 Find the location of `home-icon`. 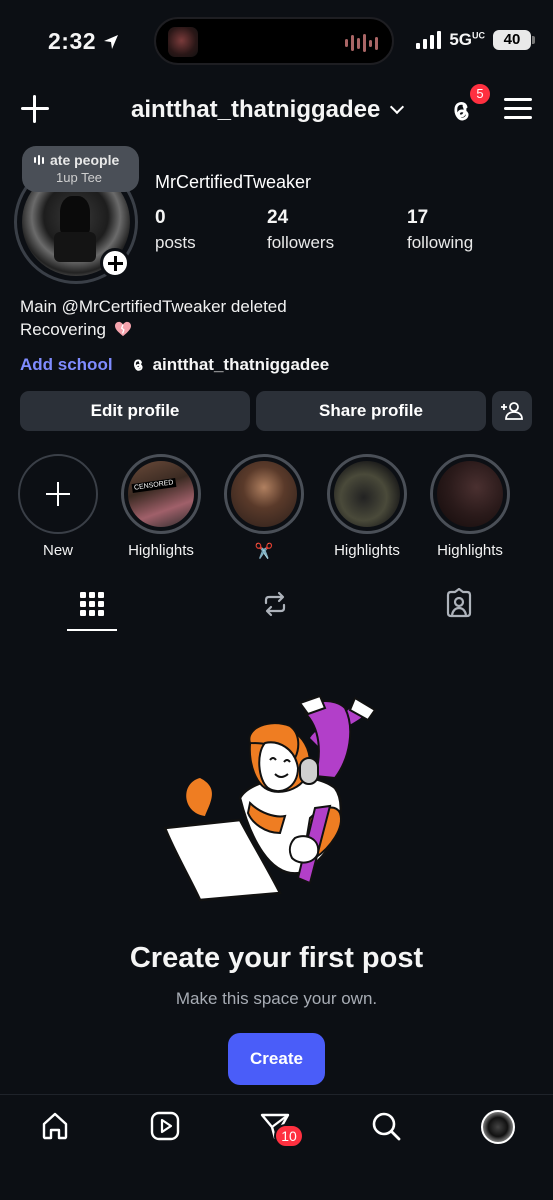

home-icon is located at coordinates (55, 1126).